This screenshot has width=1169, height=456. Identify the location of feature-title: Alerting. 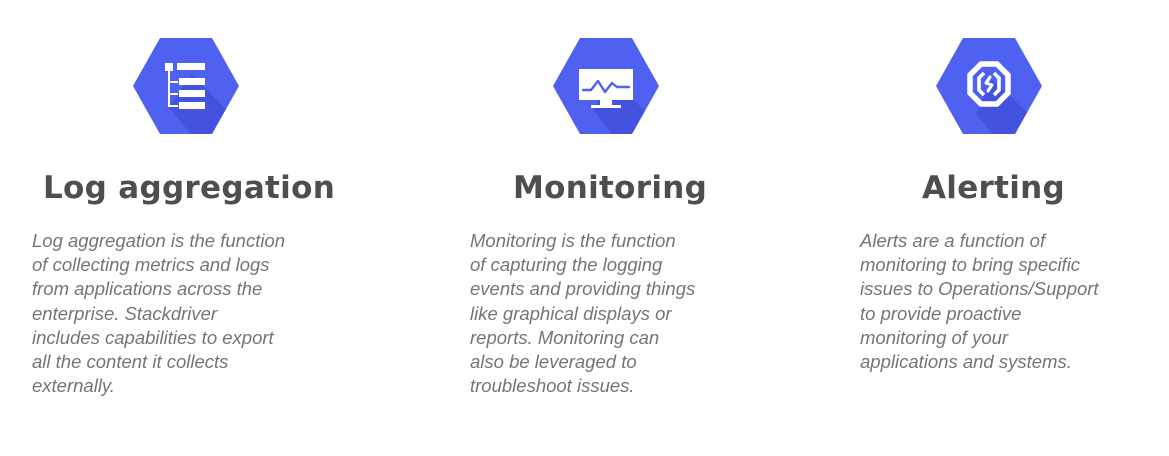
(994, 188).